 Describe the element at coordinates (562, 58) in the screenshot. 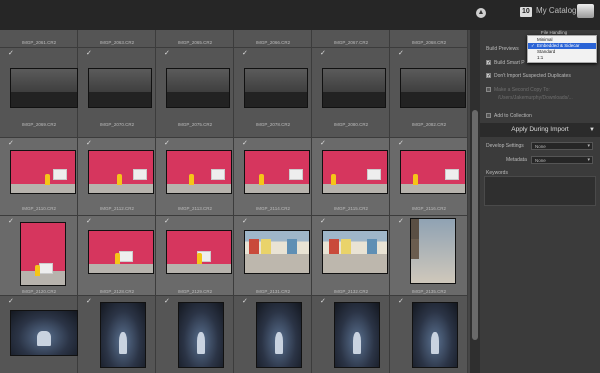

I see `dropdown-option-1to1: 1:1` at that location.